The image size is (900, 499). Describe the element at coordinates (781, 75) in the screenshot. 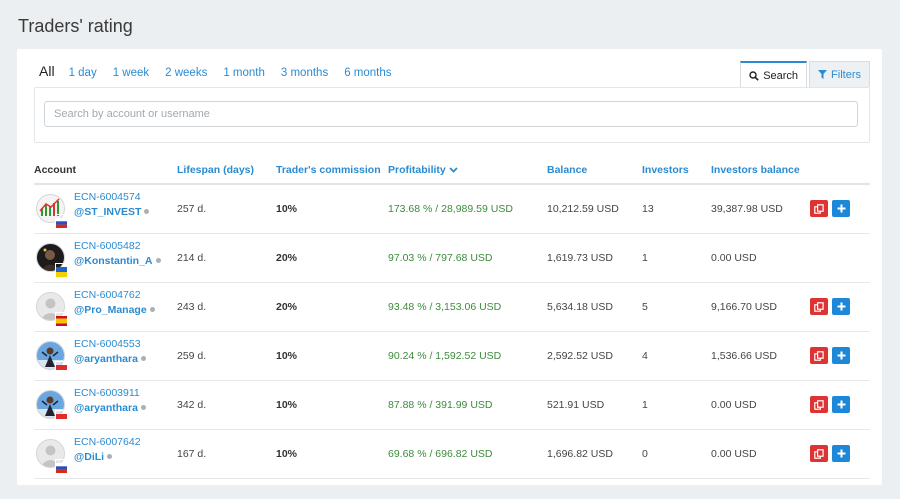

I see `tab-search-label: Search` at that location.